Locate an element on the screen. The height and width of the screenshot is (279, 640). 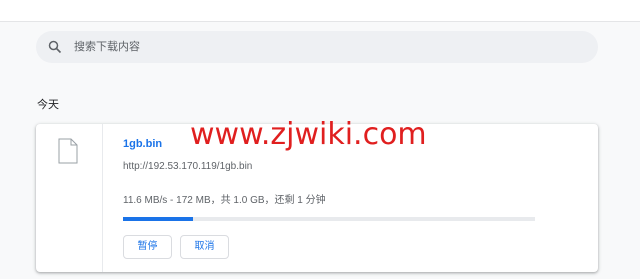
search-bar: 搜索下载内容 is located at coordinates (317, 47).